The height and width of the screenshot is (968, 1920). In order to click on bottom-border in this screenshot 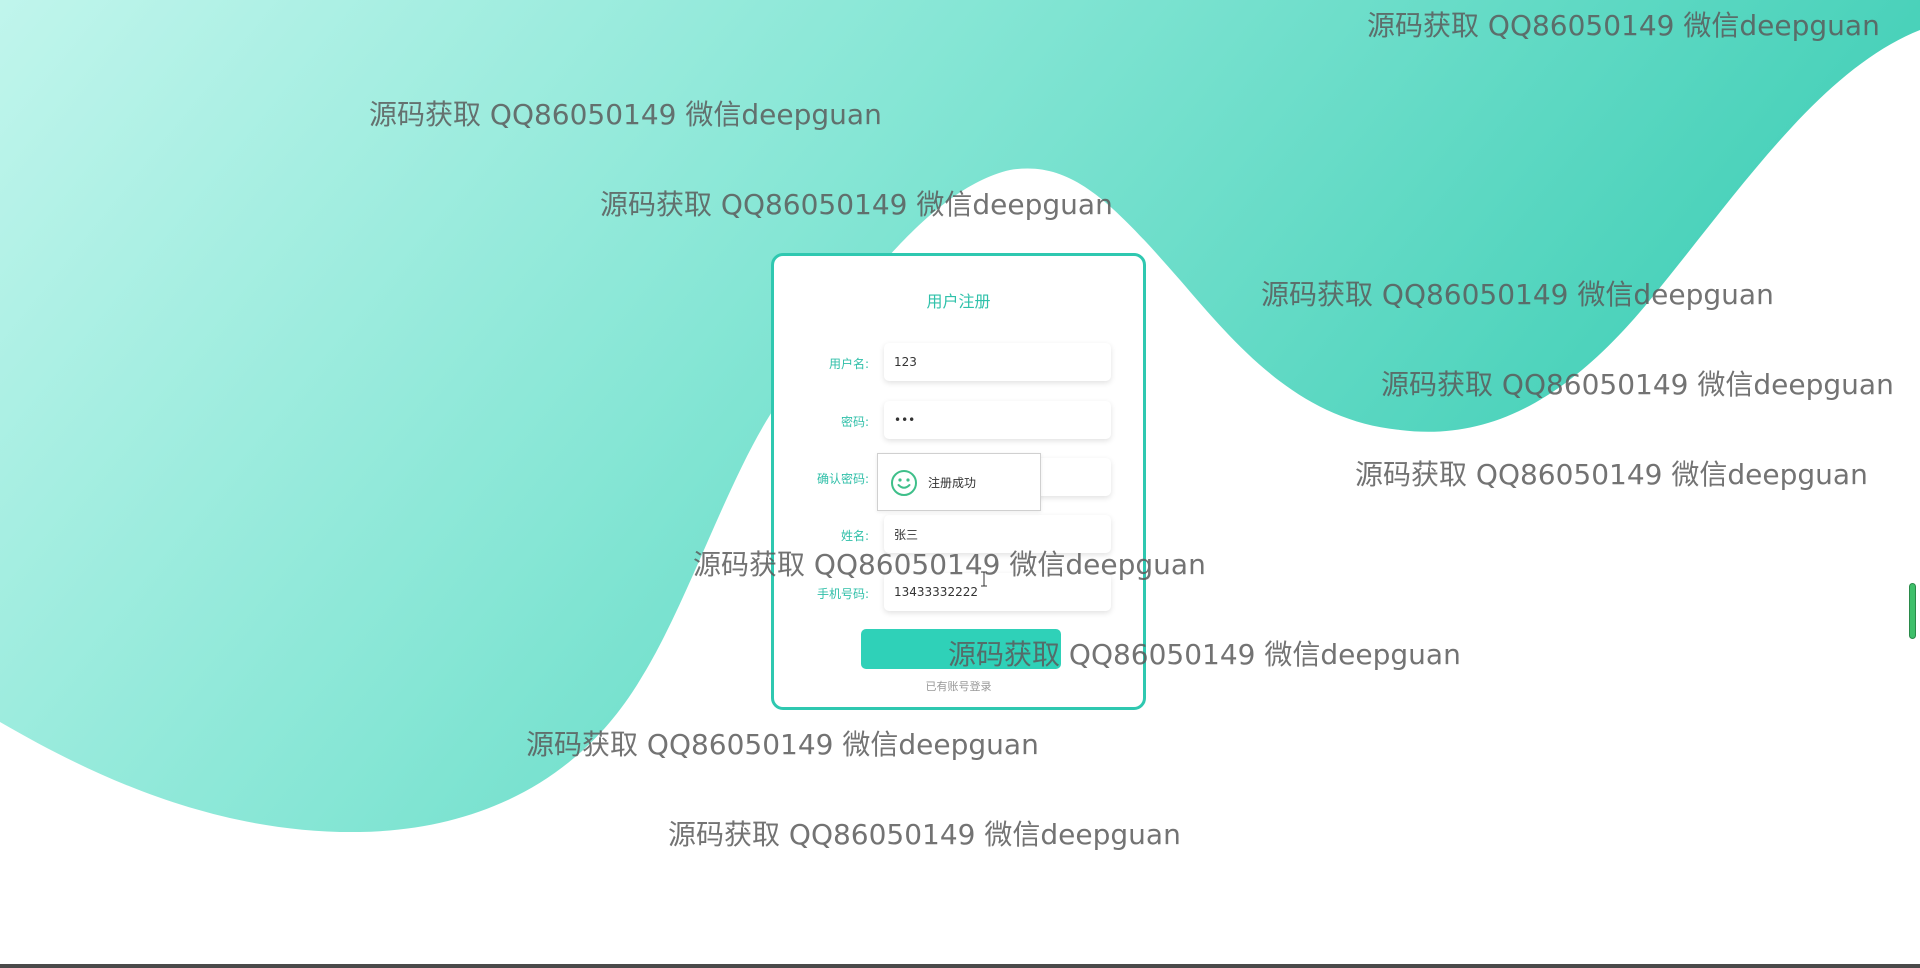, I will do `click(960, 966)`.